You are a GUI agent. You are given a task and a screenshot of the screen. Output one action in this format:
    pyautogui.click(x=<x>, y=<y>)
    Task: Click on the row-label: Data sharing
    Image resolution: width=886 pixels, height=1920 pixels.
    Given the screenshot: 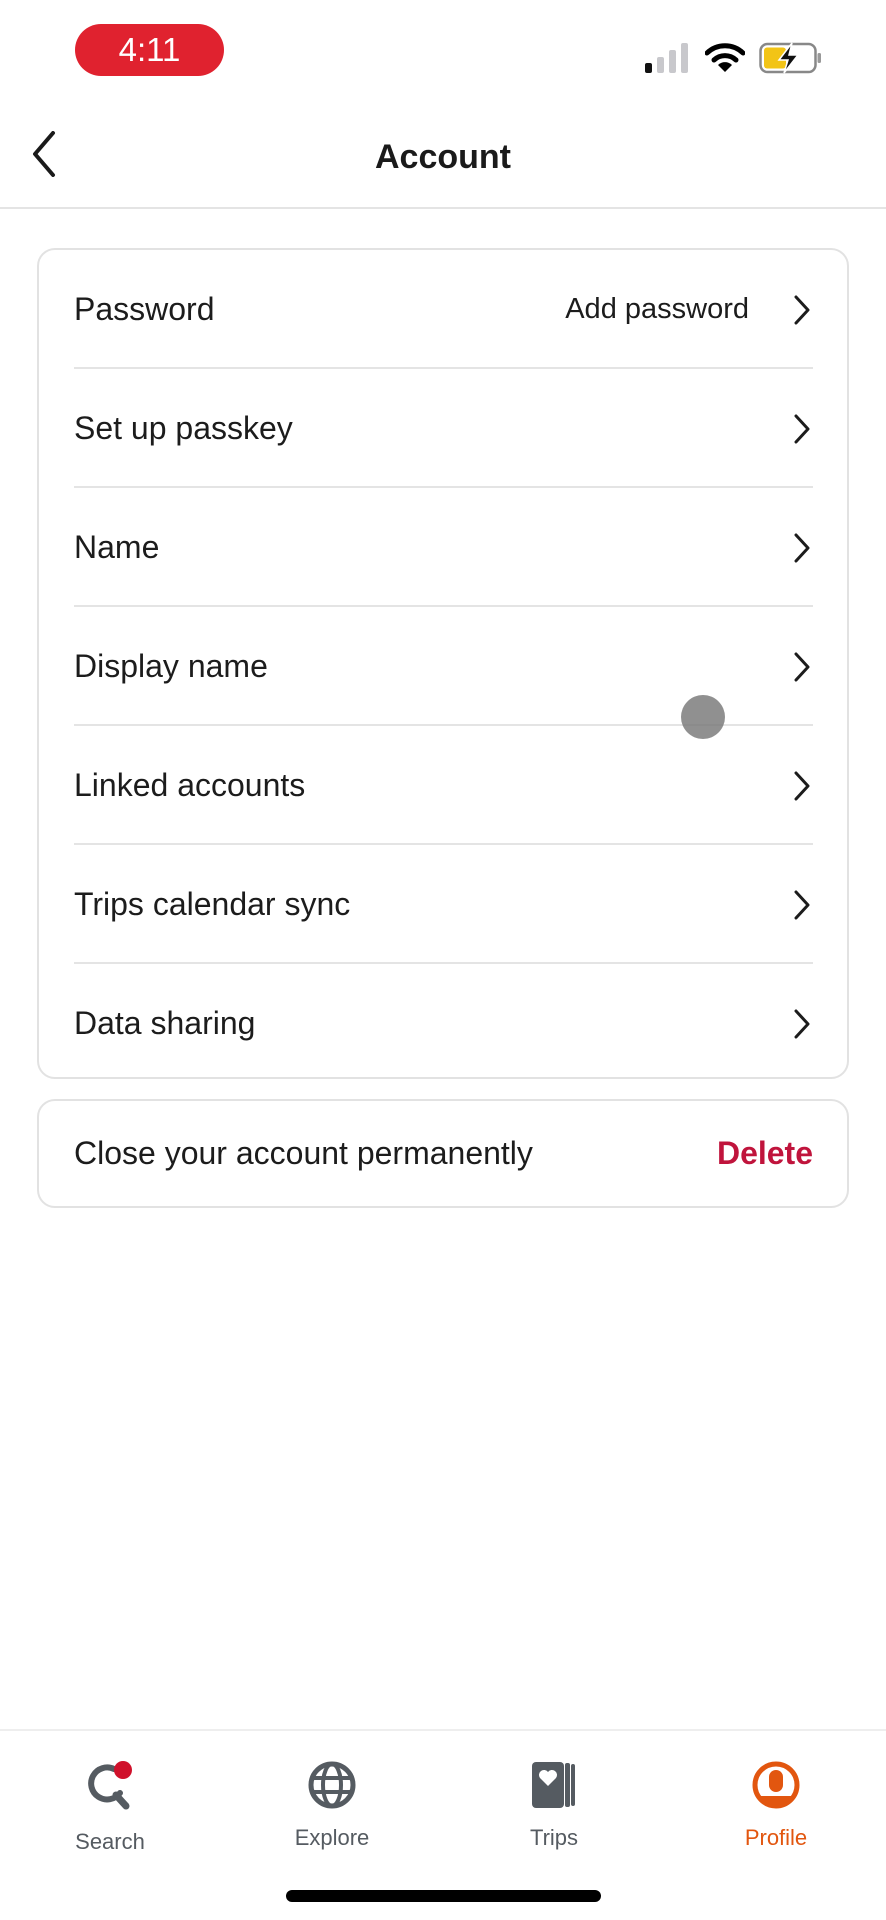 What is the action you would take?
    pyautogui.click(x=165, y=1023)
    